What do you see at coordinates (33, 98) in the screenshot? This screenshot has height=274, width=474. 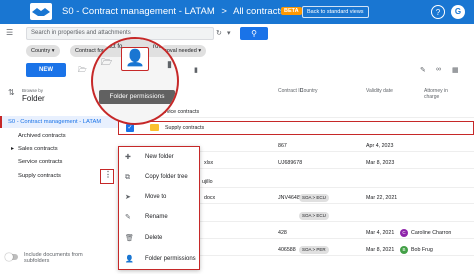 I see `browse-by-value: Folder` at bounding box center [33, 98].